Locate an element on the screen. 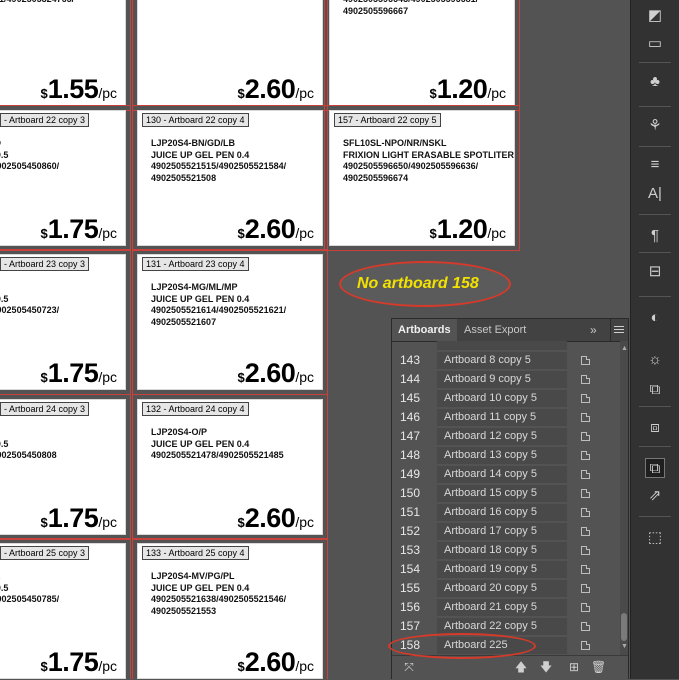 Image resolution: width=679 pixels, height=680 pixels. artboard-row-name: Artboard 14 copy 5 is located at coordinates (502, 474).